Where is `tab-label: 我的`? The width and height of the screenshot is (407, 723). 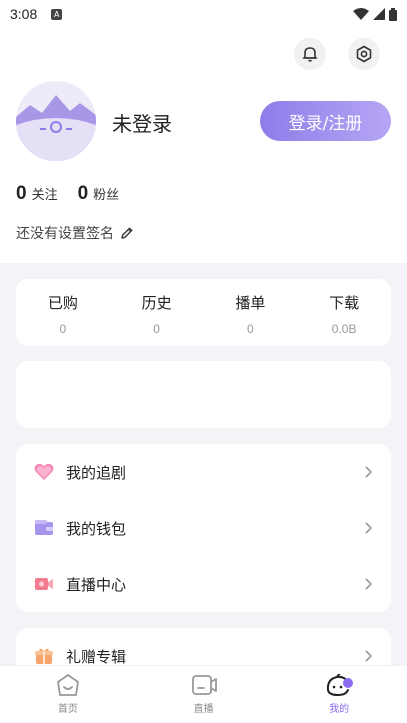
tab-label: 我的 is located at coordinates (339, 709).